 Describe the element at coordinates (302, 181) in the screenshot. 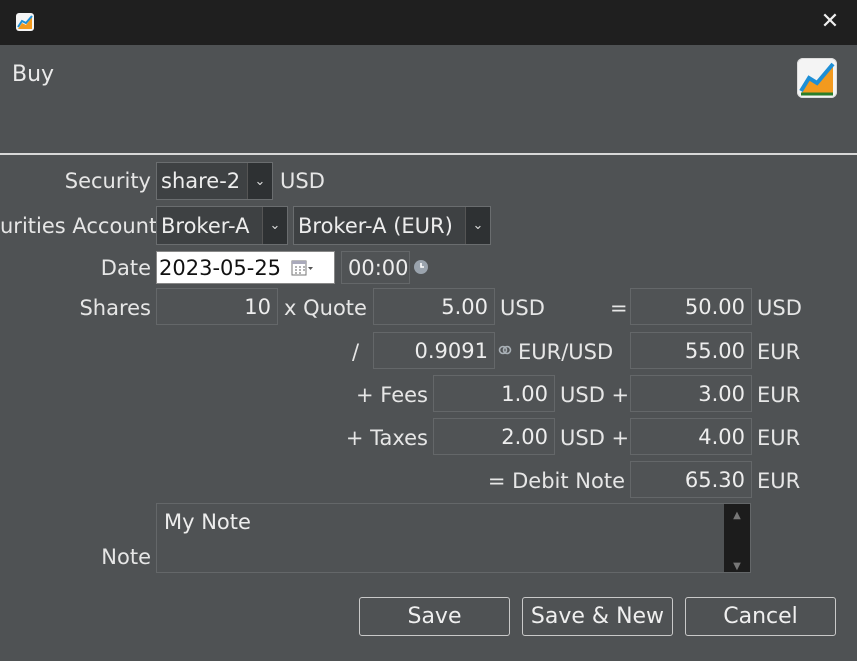

I see `security-currency: USD` at that location.